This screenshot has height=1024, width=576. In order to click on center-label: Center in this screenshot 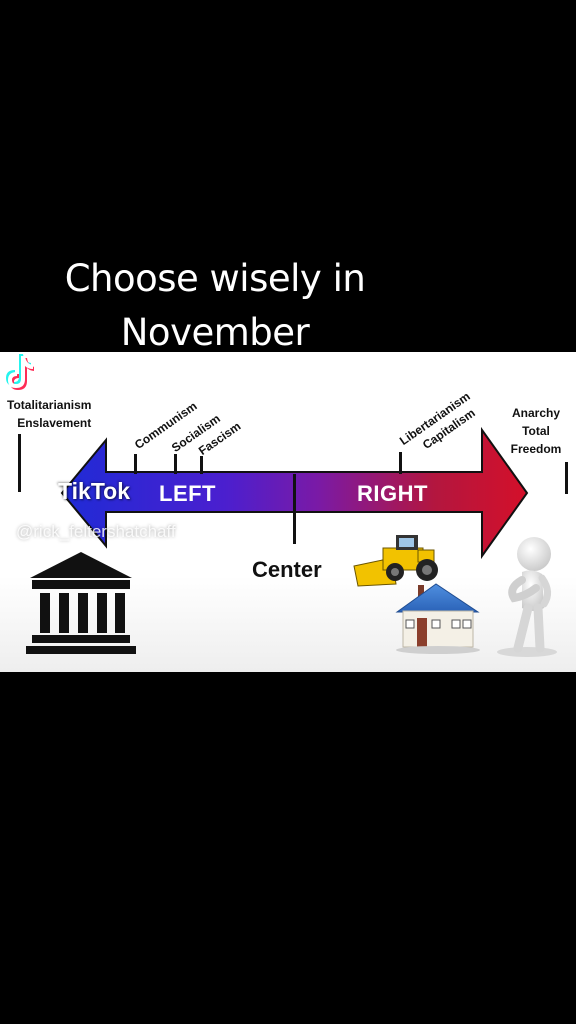, I will do `click(287, 569)`.